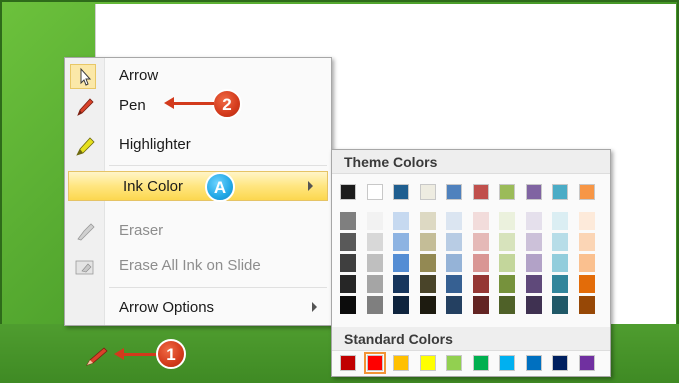  What do you see at coordinates (471, 339) in the screenshot?
I see `standard-colors-header: Standard Colors` at bounding box center [471, 339].